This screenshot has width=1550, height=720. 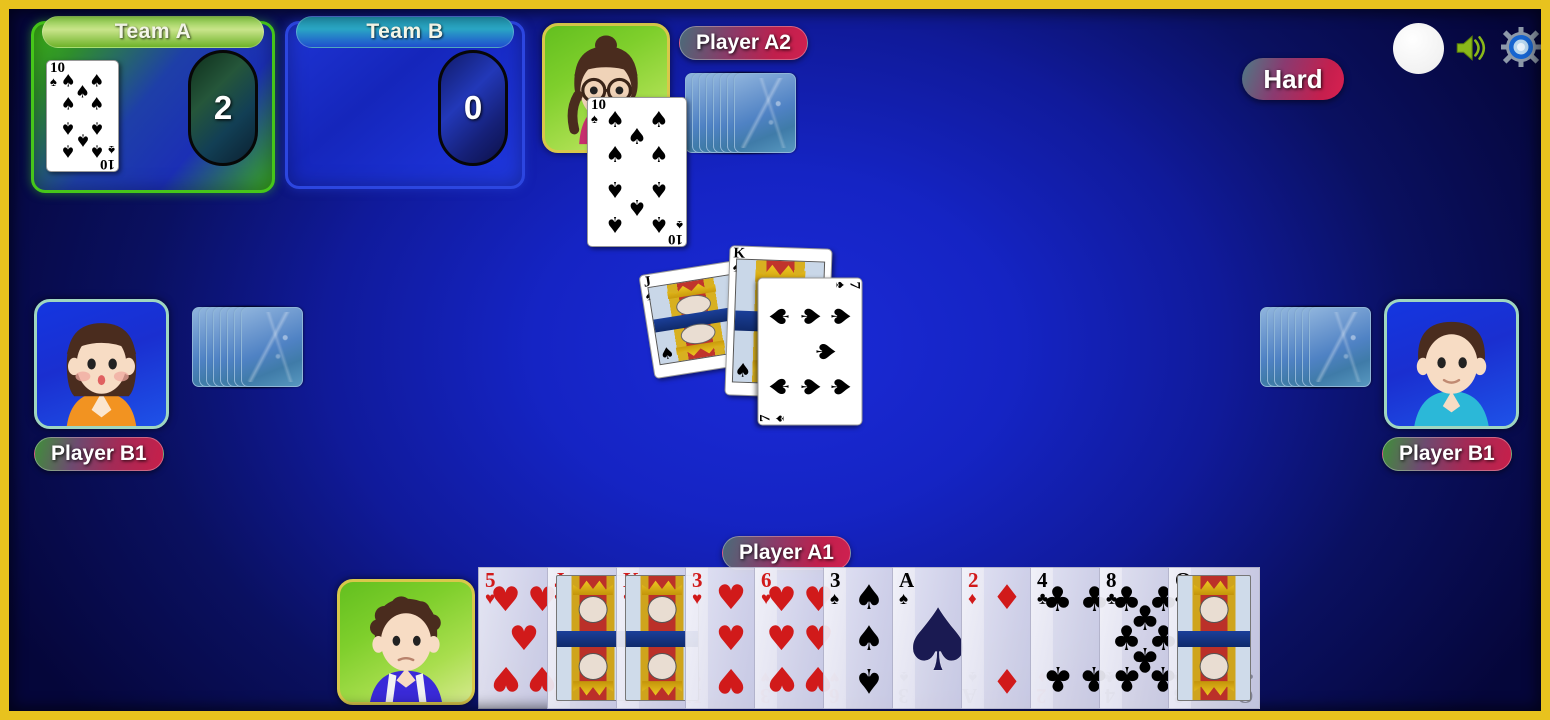 I want to click on hand-card: Q♣Q♣, so click(x=1214, y=638).